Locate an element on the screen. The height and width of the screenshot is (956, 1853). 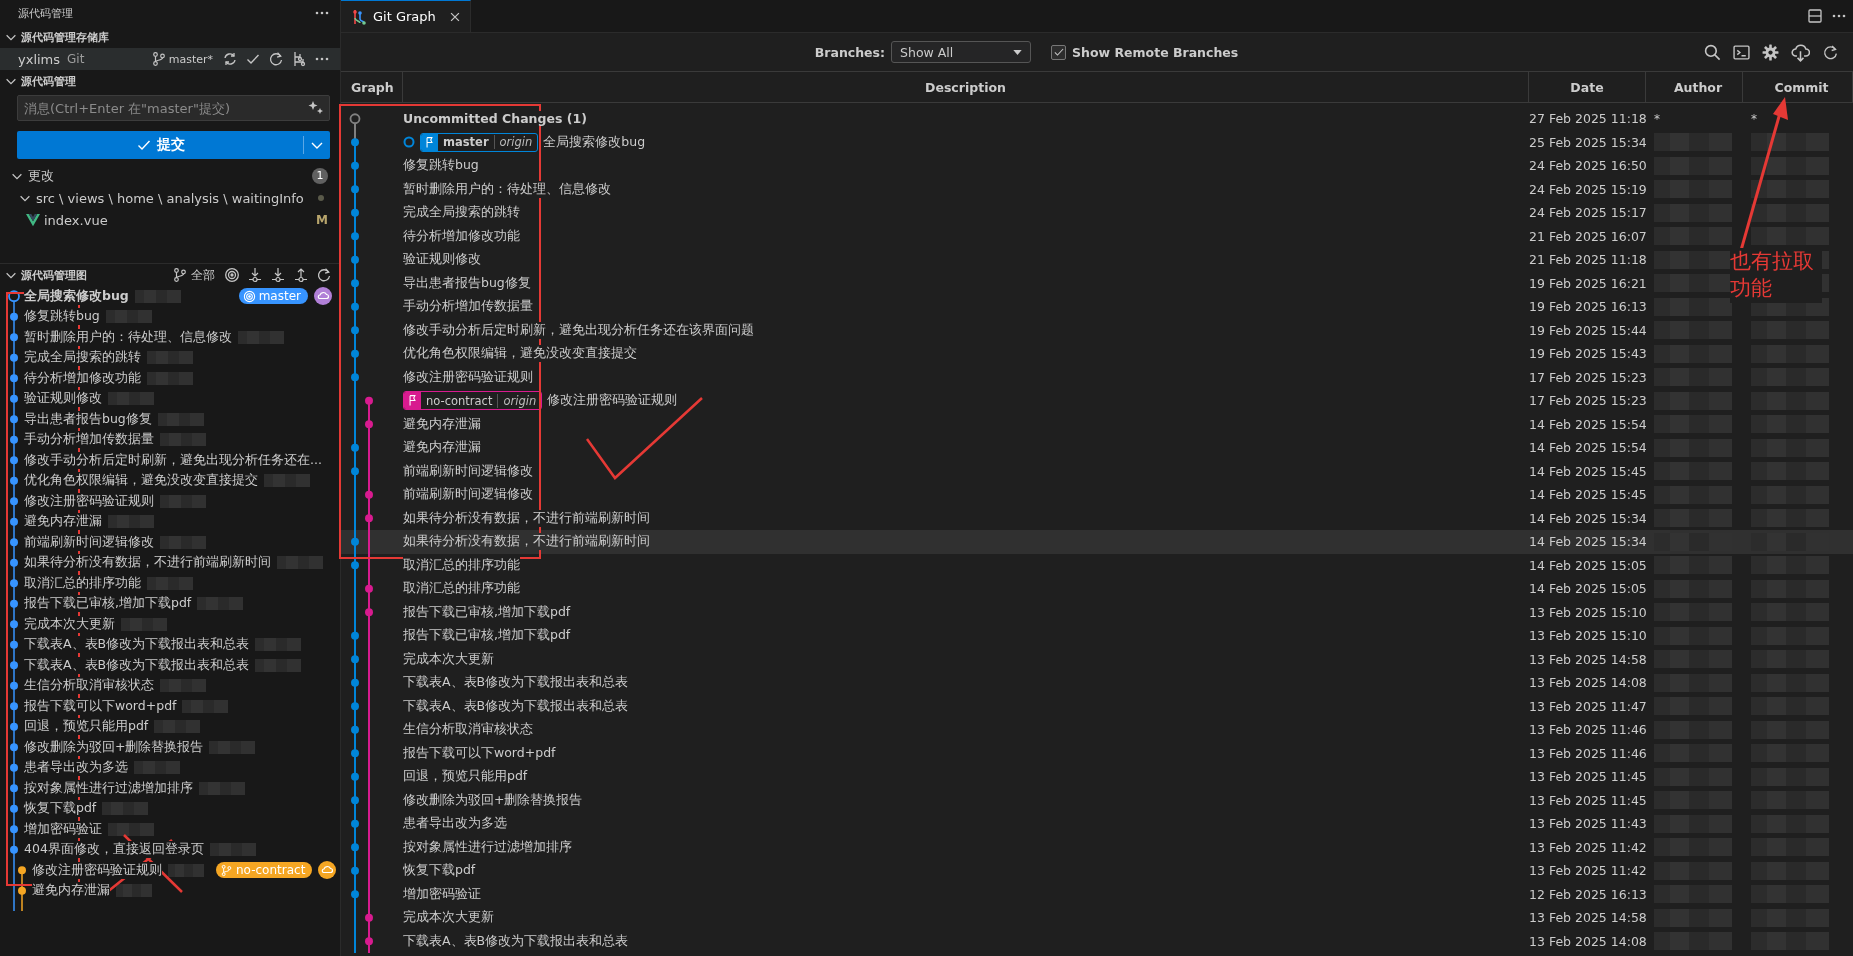
date-cell: 14 Feb 2025 15:54 is located at coordinates (1587, 424).